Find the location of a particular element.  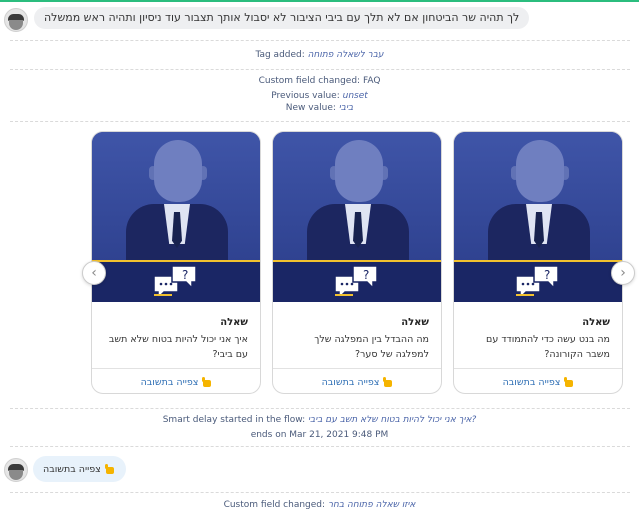

card-question: מה בנט עשה כדי להתמודד עם משבר הקורונה? is located at coordinates (548, 347).